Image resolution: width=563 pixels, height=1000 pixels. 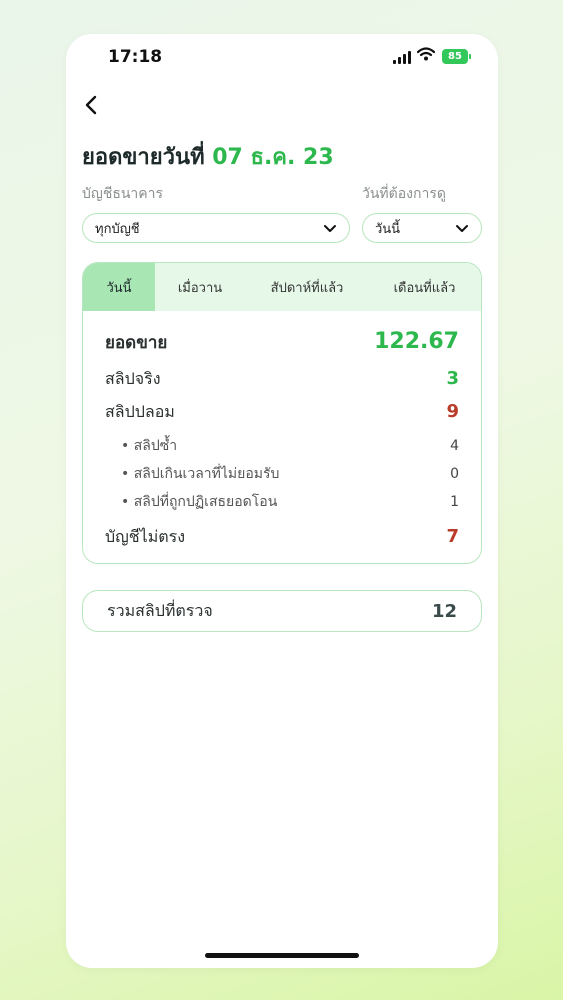 What do you see at coordinates (149, 446) in the screenshot?
I see `duplicate-slip-label: • สลิปซ้ำ` at bounding box center [149, 446].